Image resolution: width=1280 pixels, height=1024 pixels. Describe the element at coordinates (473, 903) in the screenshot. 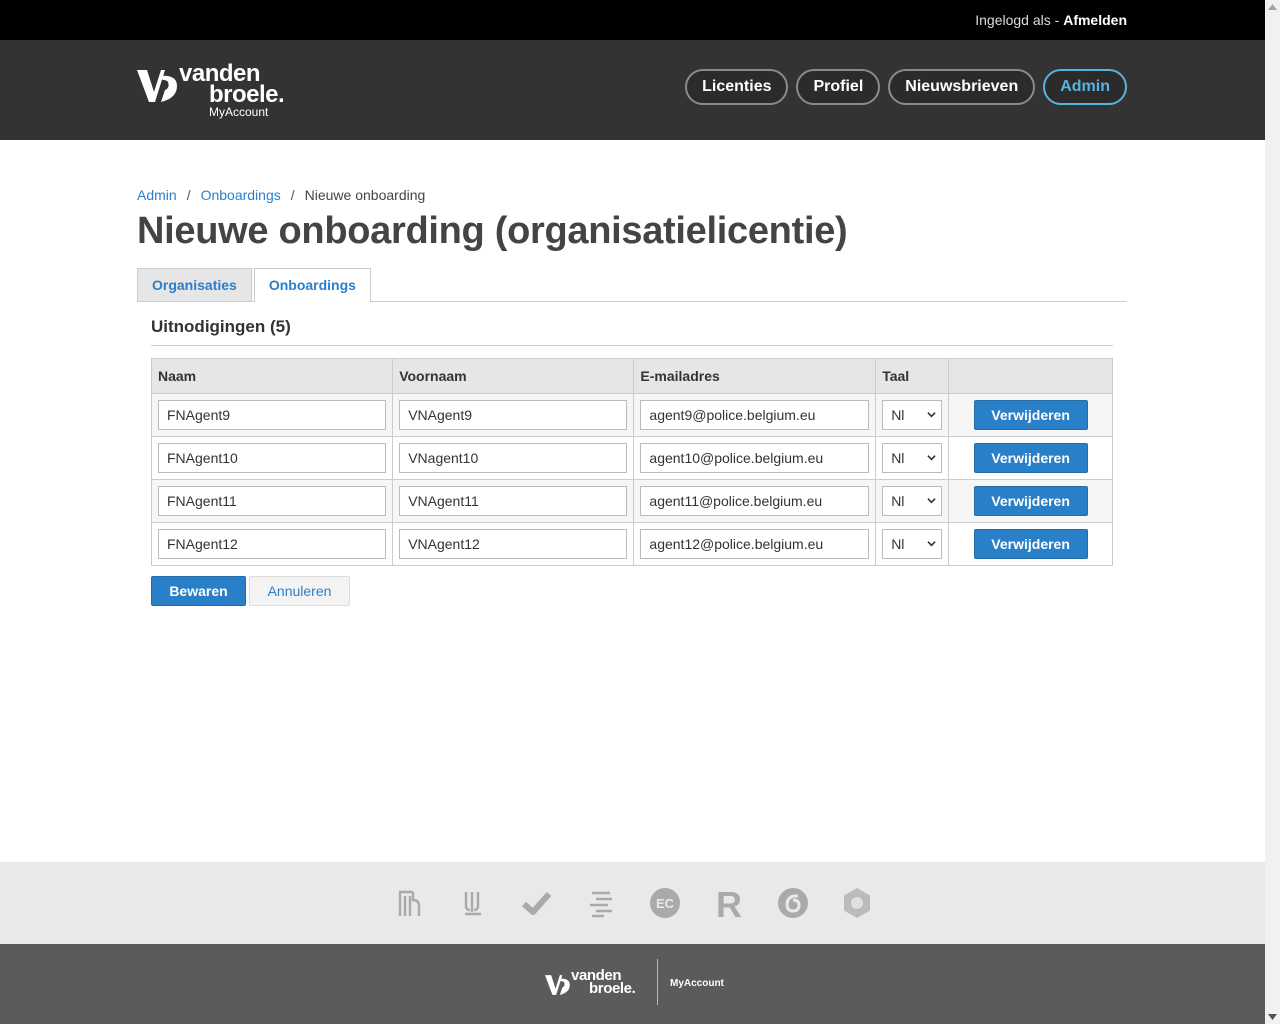

I see `brand-2-icon` at that location.